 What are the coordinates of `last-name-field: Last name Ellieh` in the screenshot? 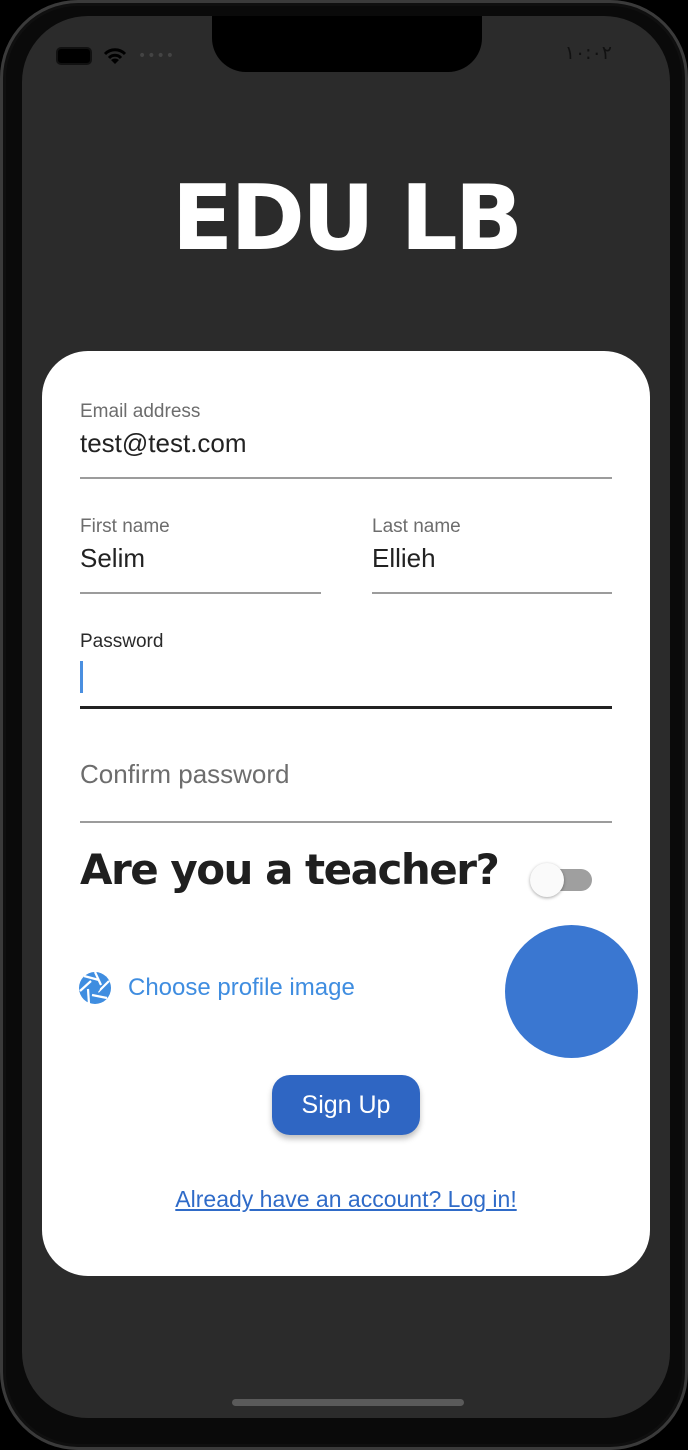 It's located at (492, 555).